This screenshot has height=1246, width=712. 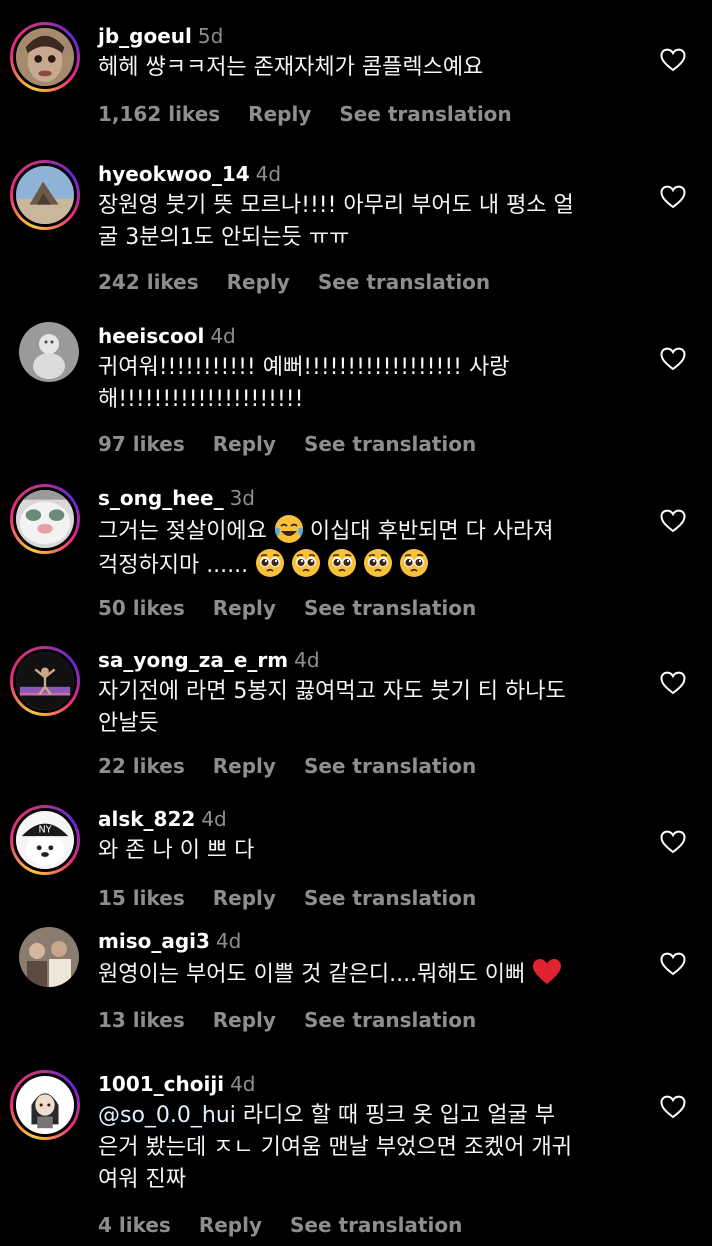 What do you see at coordinates (128, 723) in the screenshot?
I see `comment-text-line: 안날듯` at bounding box center [128, 723].